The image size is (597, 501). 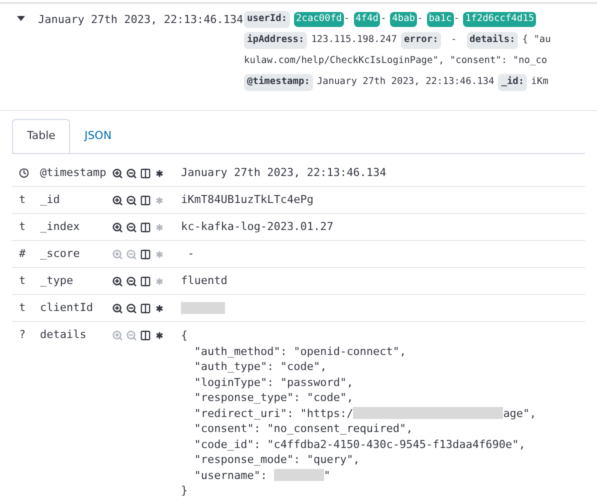 I want to click on highlight-badge: 4f4d, so click(x=367, y=19).